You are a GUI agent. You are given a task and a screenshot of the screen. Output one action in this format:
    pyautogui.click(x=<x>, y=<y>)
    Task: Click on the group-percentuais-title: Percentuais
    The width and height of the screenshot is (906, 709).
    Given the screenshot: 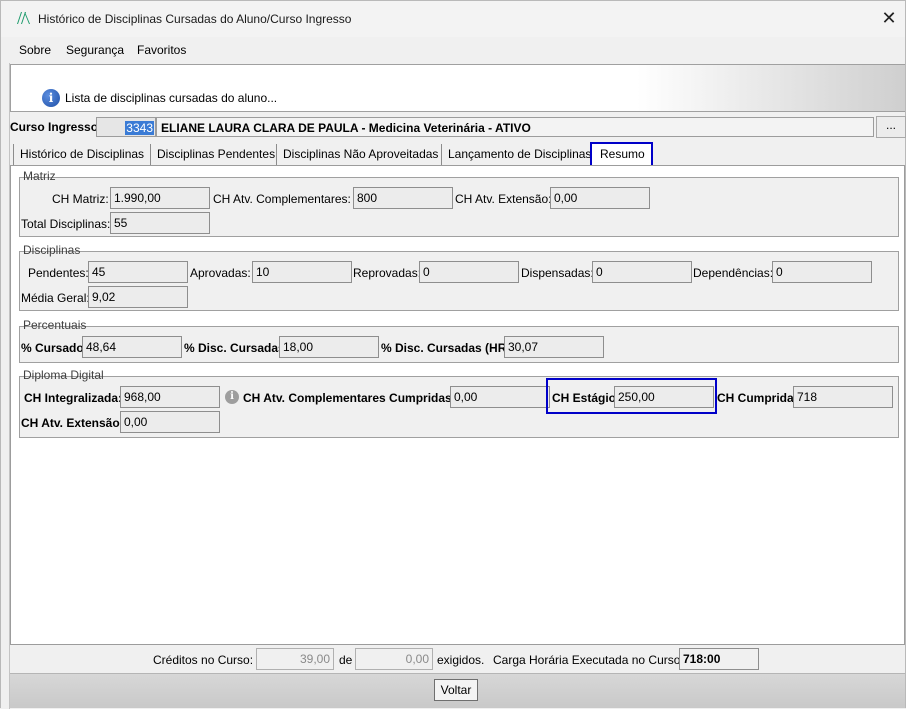 What is the action you would take?
    pyautogui.click(x=55, y=325)
    